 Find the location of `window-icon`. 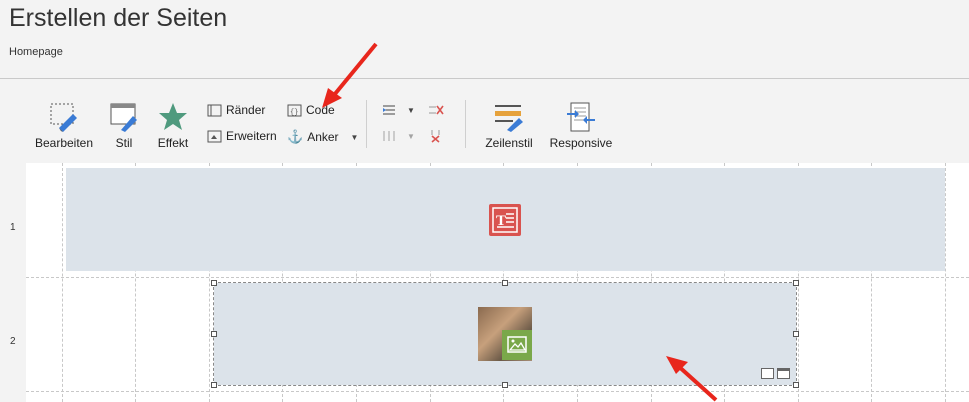

window-icon is located at coordinates (783, 373).